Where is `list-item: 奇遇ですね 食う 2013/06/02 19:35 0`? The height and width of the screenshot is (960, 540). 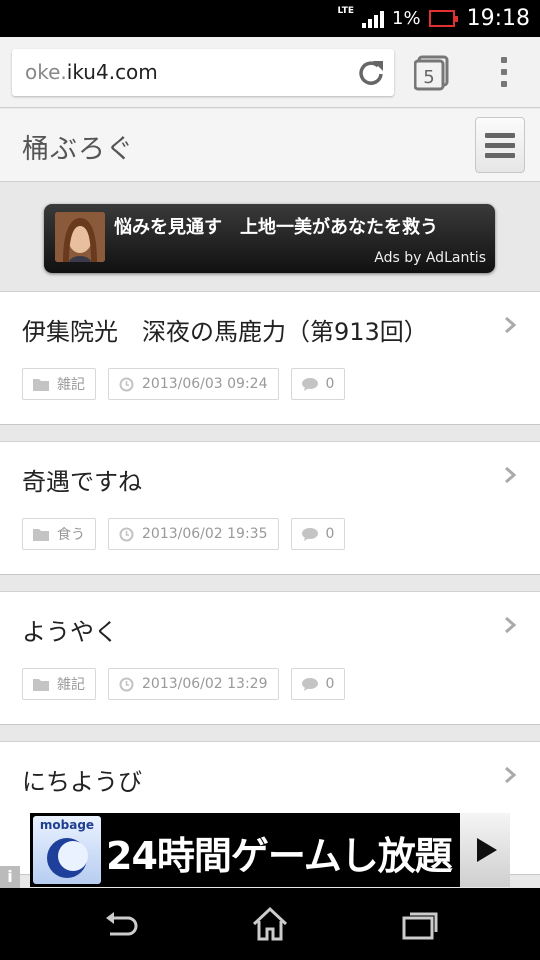
list-item: 奇遇ですね 食う 2013/06/02 19:35 0 is located at coordinates (270, 508).